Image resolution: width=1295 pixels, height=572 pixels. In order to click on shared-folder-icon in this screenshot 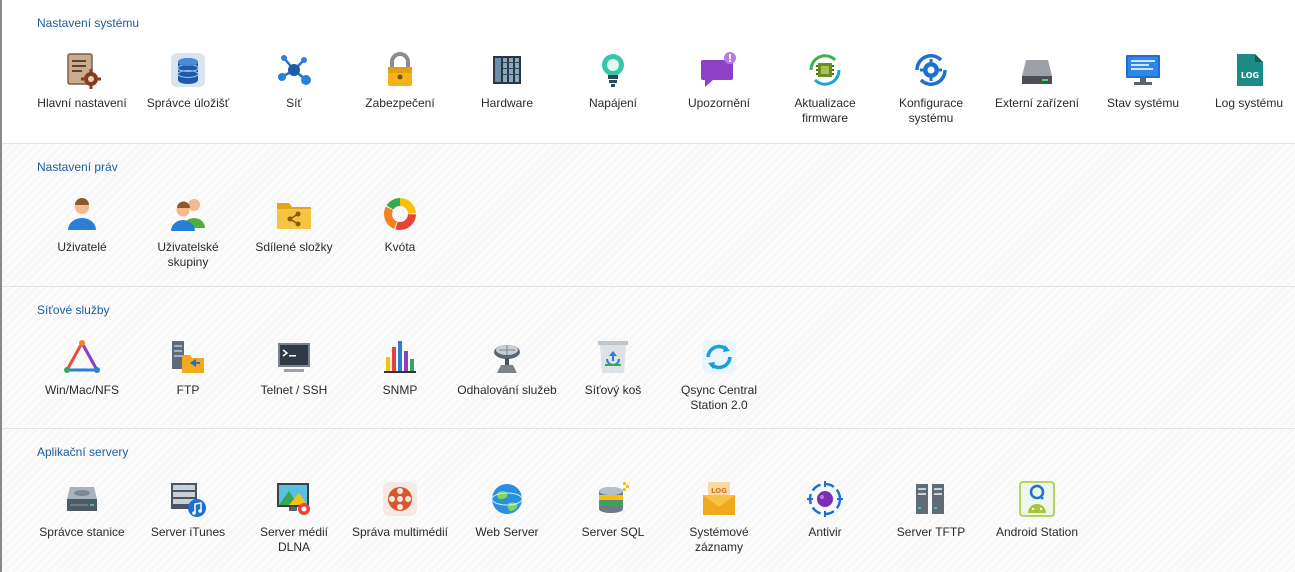, I will do `click(294, 214)`.